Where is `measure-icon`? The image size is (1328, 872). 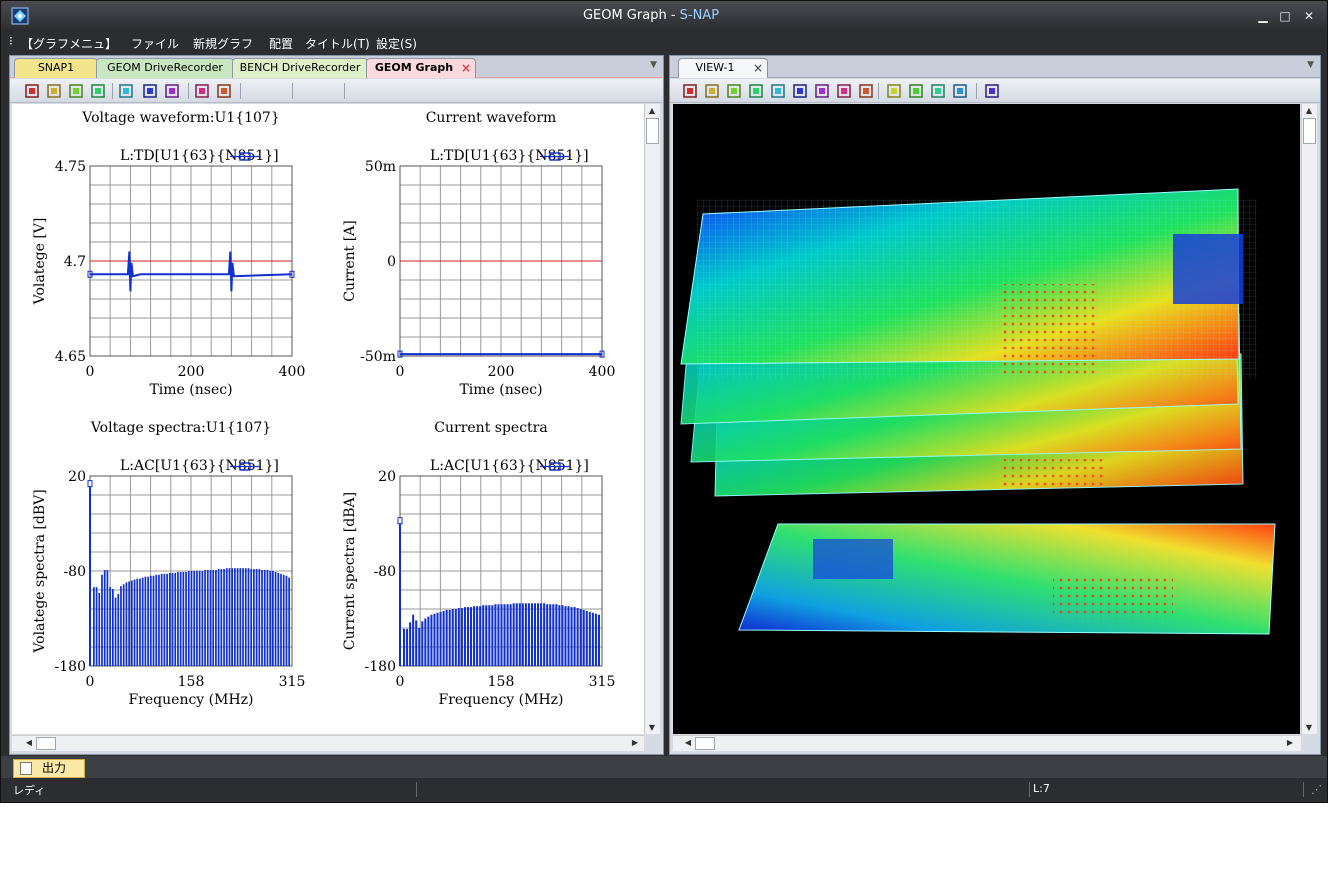 measure-icon is located at coordinates (894, 91).